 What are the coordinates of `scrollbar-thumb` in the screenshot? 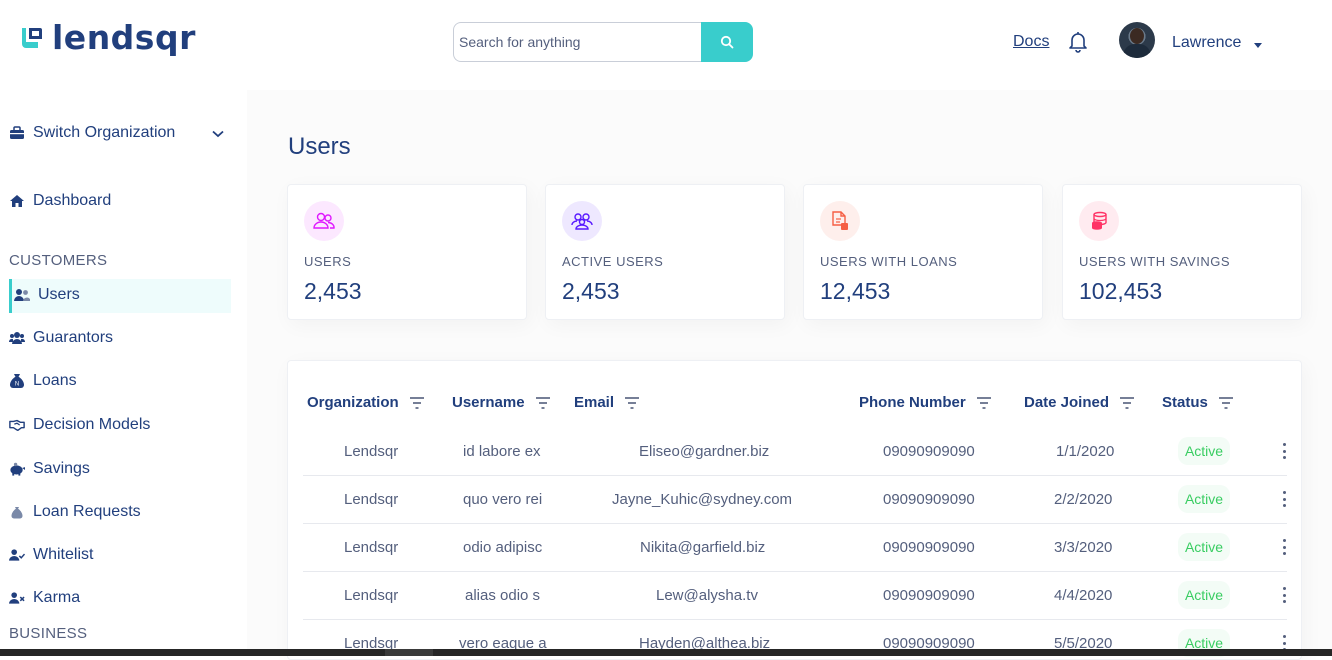 It's located at (409, 652).